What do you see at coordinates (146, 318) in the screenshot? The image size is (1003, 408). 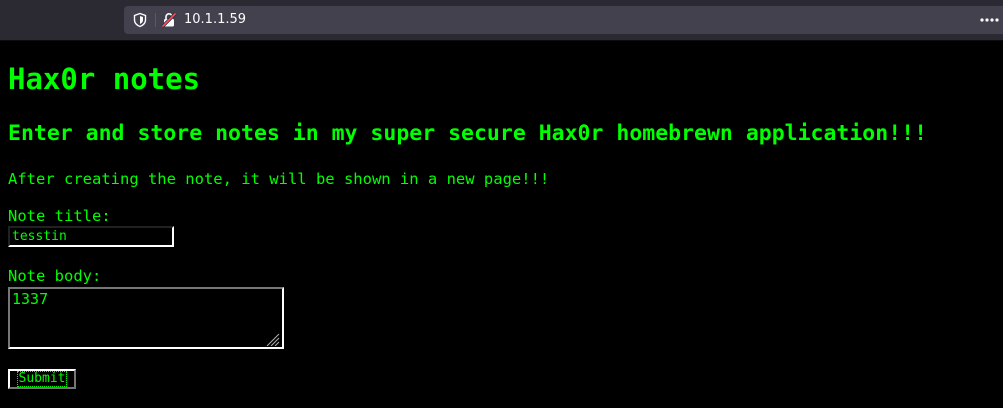 I see `note-body-input: 1337` at bounding box center [146, 318].